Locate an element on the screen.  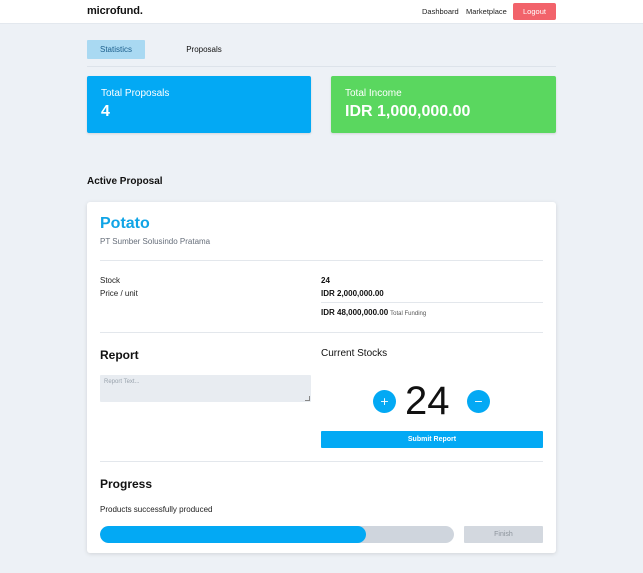
current-stock-count: 24 is located at coordinates (427, 401).